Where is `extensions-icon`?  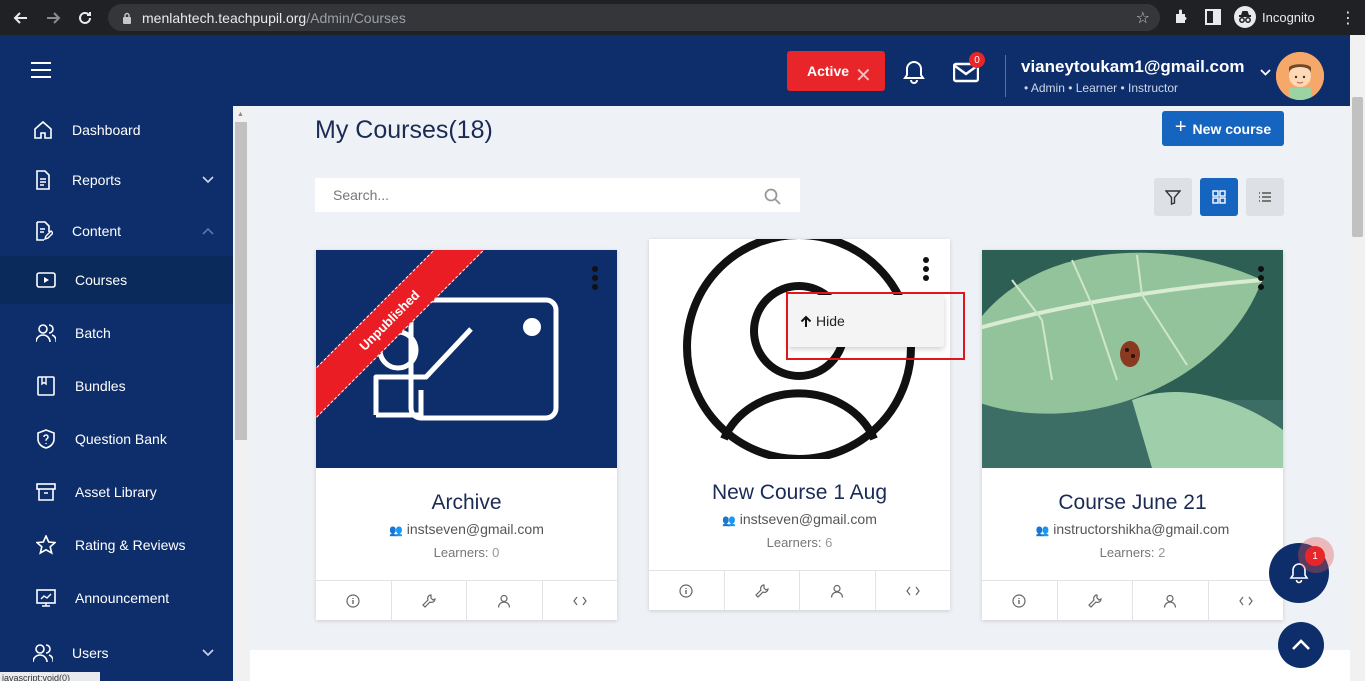 extensions-icon is located at coordinates (1182, 17).